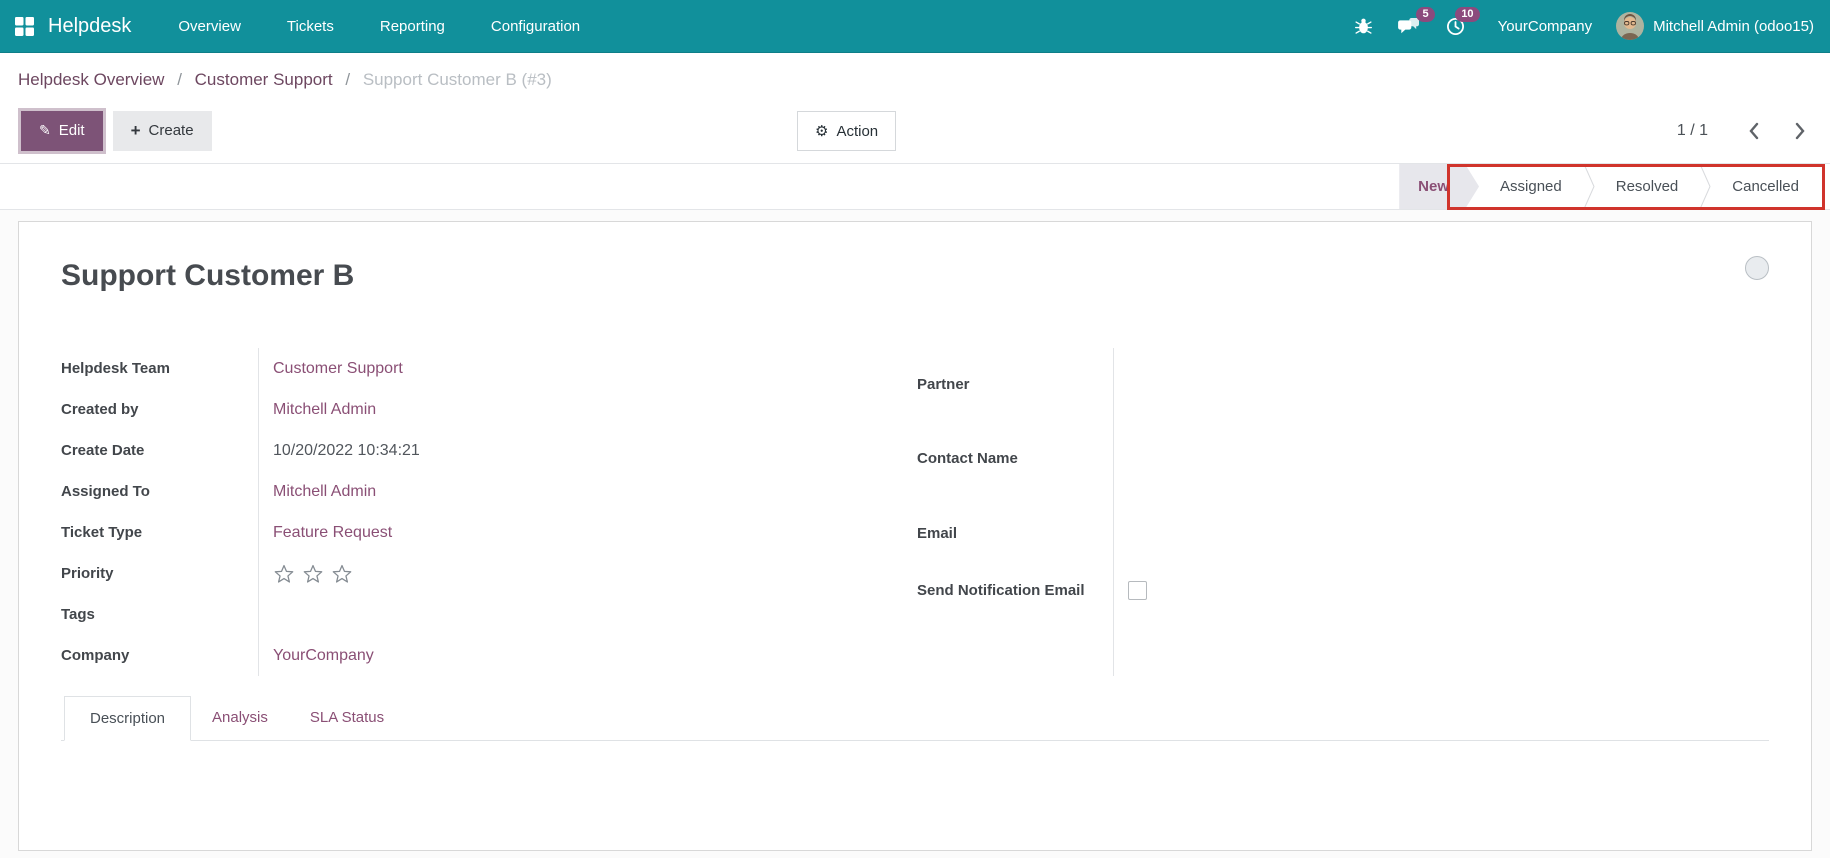 Image resolution: width=1830 pixels, height=860 pixels. What do you see at coordinates (1545, 26) in the screenshot?
I see `company-switcher: YourCompany` at bounding box center [1545, 26].